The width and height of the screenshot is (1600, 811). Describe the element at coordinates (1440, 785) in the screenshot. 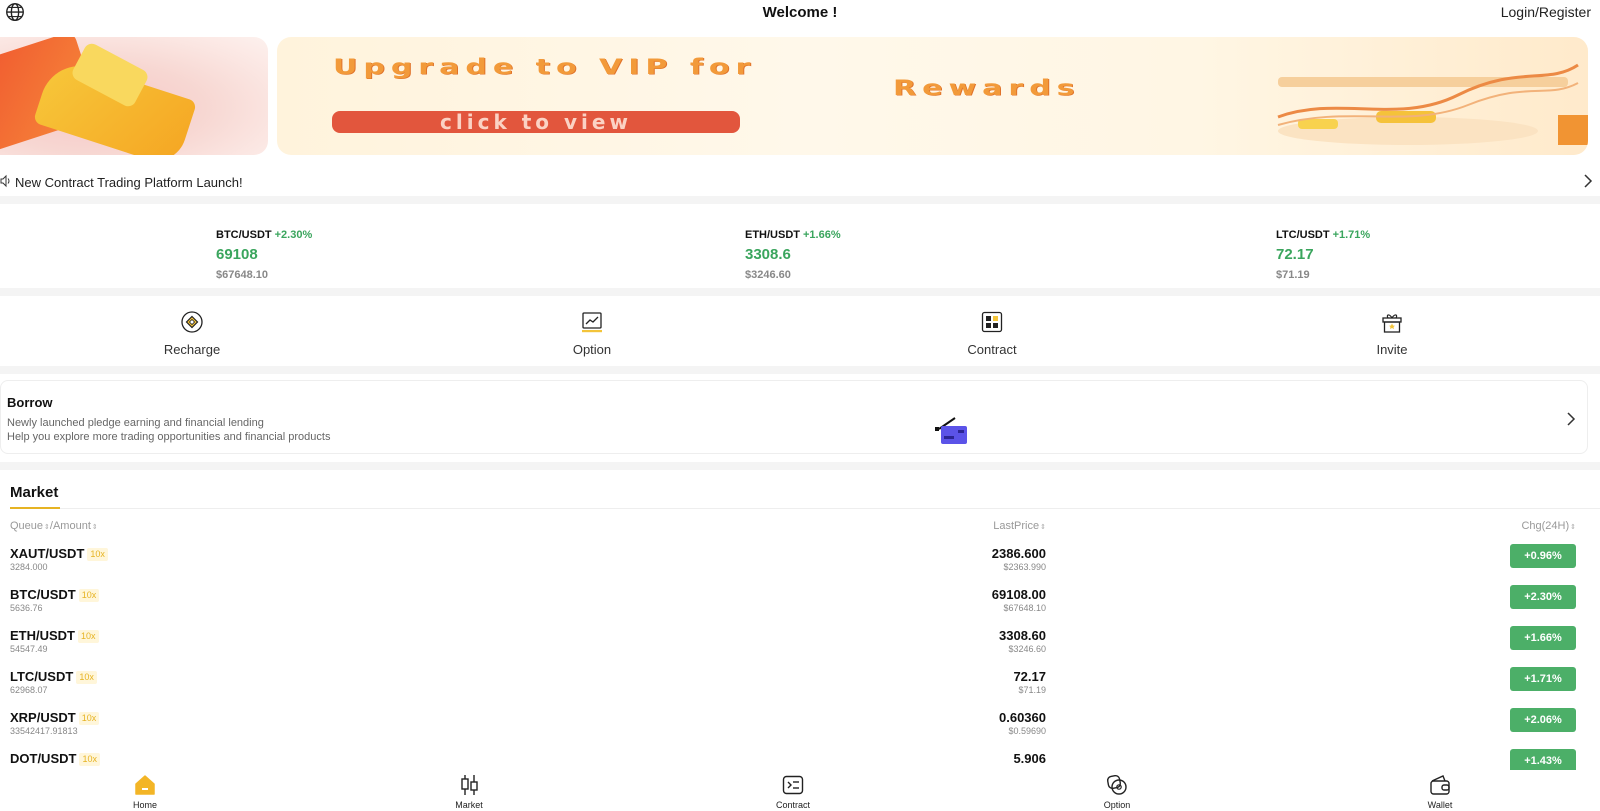

I see `wallet-icon` at that location.